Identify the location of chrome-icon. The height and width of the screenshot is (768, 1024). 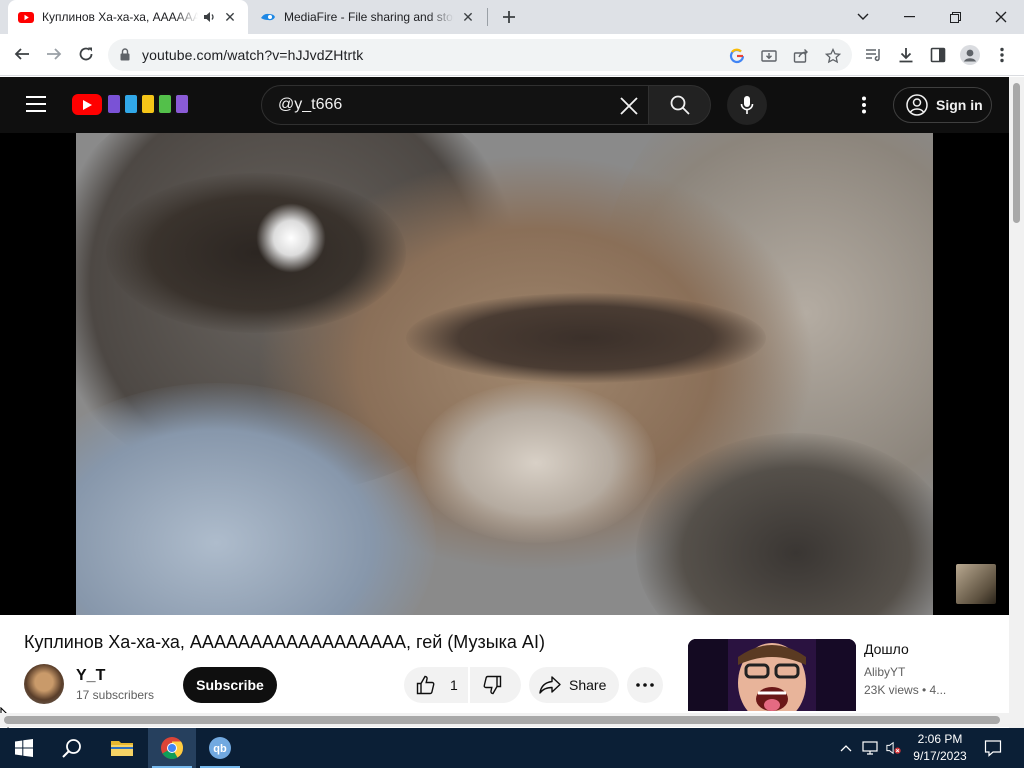
(172, 748).